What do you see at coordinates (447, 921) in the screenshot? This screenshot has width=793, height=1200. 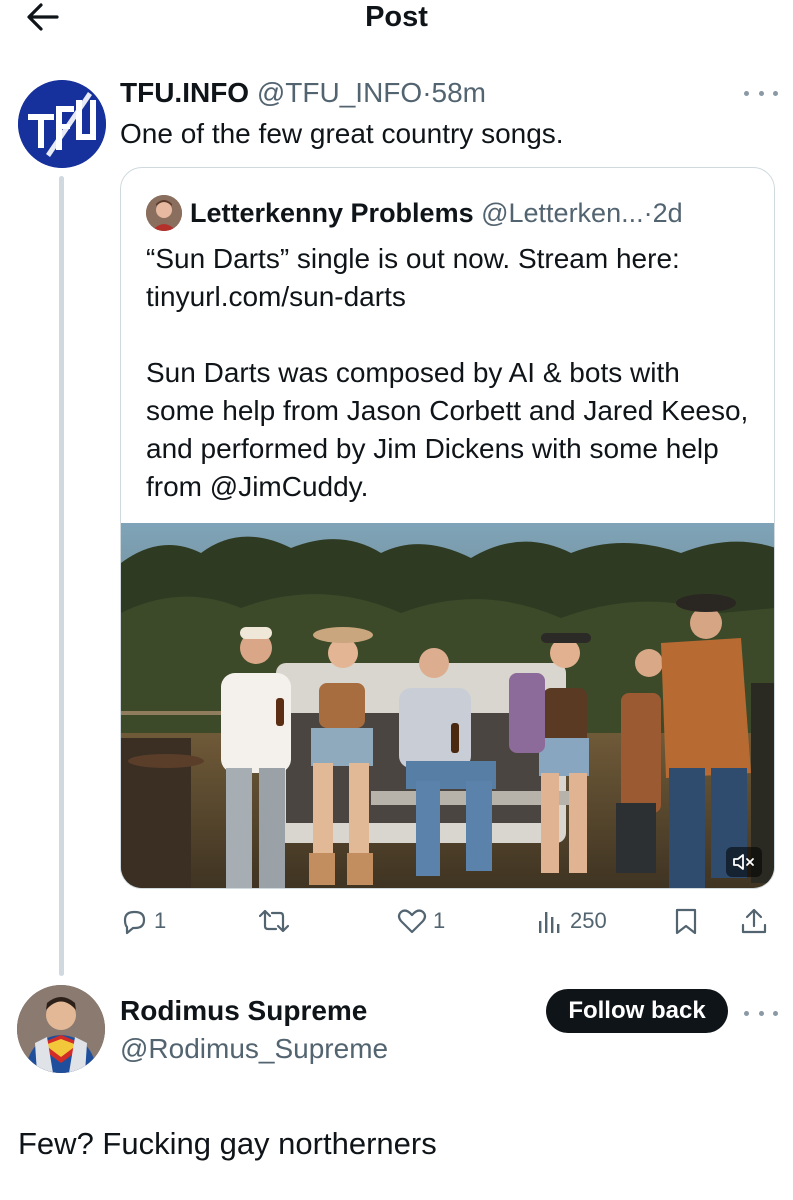 I see `tweet-actions: 1 1 250` at bounding box center [447, 921].